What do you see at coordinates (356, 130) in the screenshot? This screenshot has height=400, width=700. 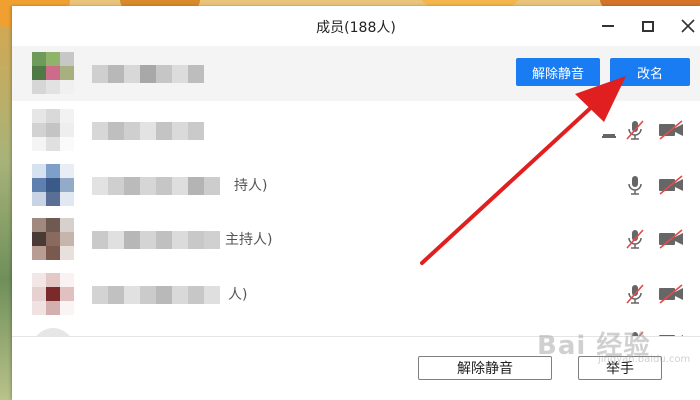 I see `member-row` at bounding box center [356, 130].